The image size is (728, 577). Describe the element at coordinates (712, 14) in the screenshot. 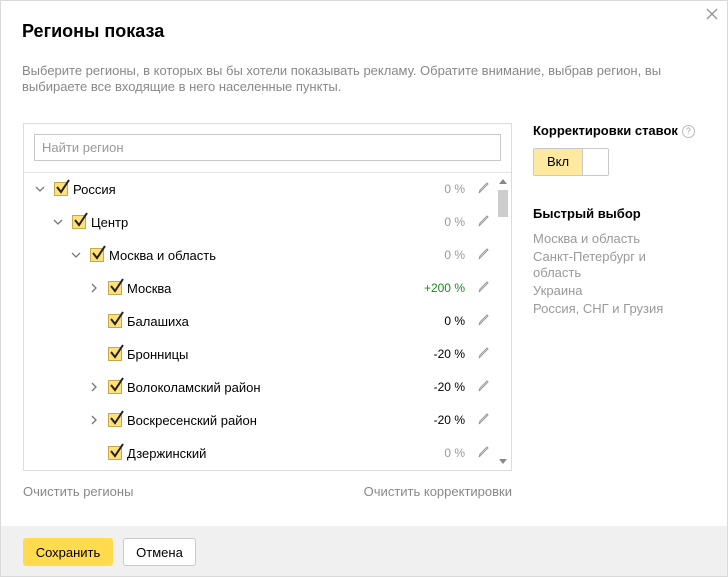

I see `close-icon` at that location.